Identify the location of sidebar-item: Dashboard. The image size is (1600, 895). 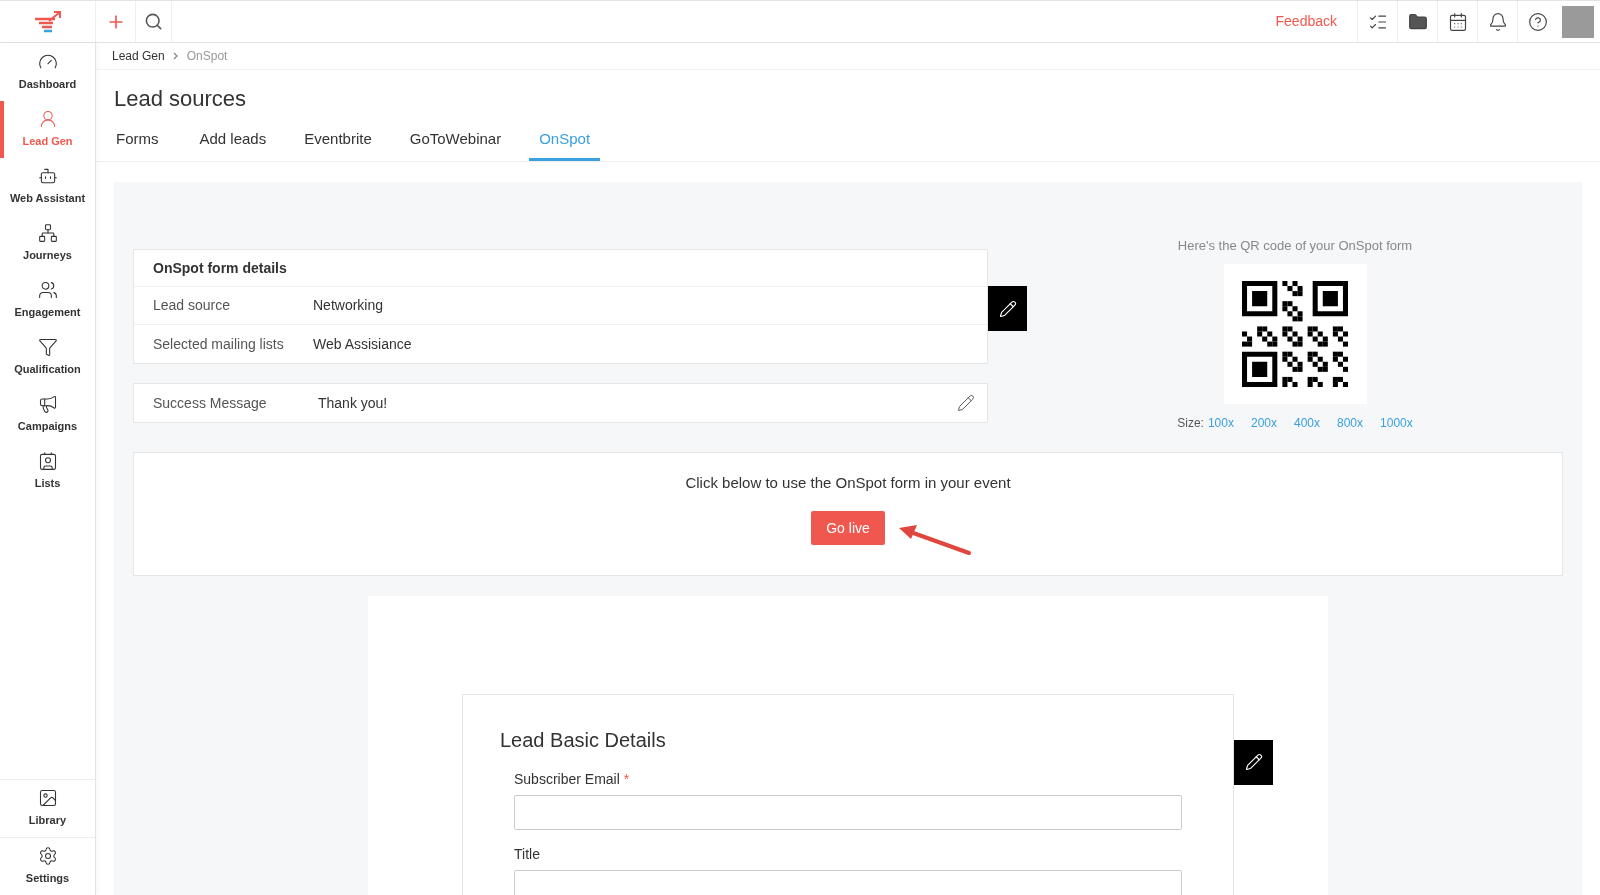
(47, 72).